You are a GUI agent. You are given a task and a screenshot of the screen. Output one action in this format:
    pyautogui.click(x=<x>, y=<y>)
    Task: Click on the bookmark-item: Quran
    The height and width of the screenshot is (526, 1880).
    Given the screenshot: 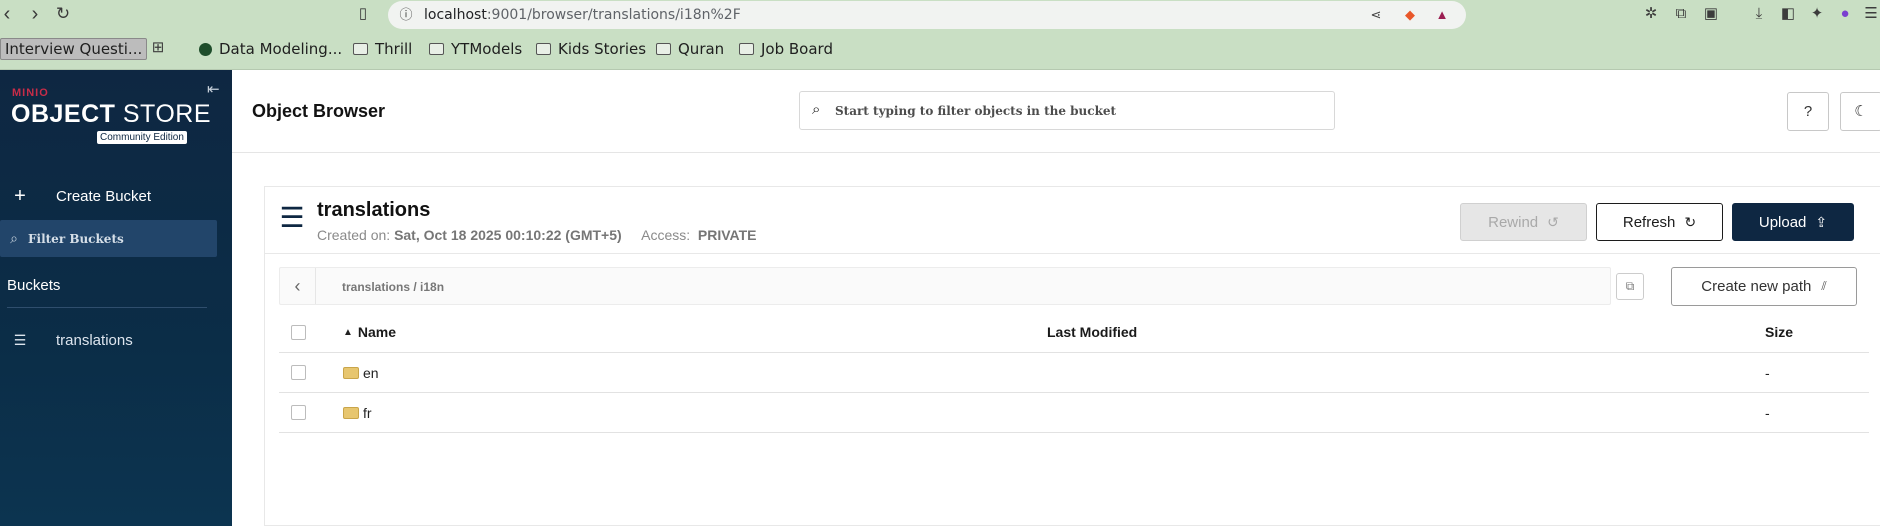 What is the action you would take?
    pyautogui.click(x=690, y=49)
    